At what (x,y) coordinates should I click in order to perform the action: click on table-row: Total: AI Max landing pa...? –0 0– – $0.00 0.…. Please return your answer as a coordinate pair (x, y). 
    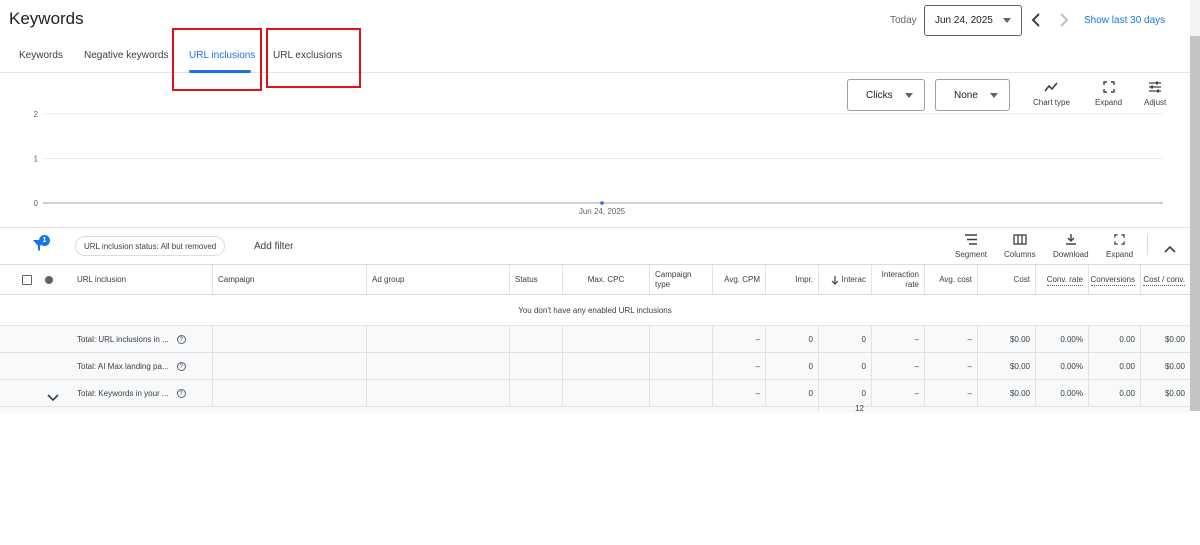
    Looking at the image, I should click on (595, 366).